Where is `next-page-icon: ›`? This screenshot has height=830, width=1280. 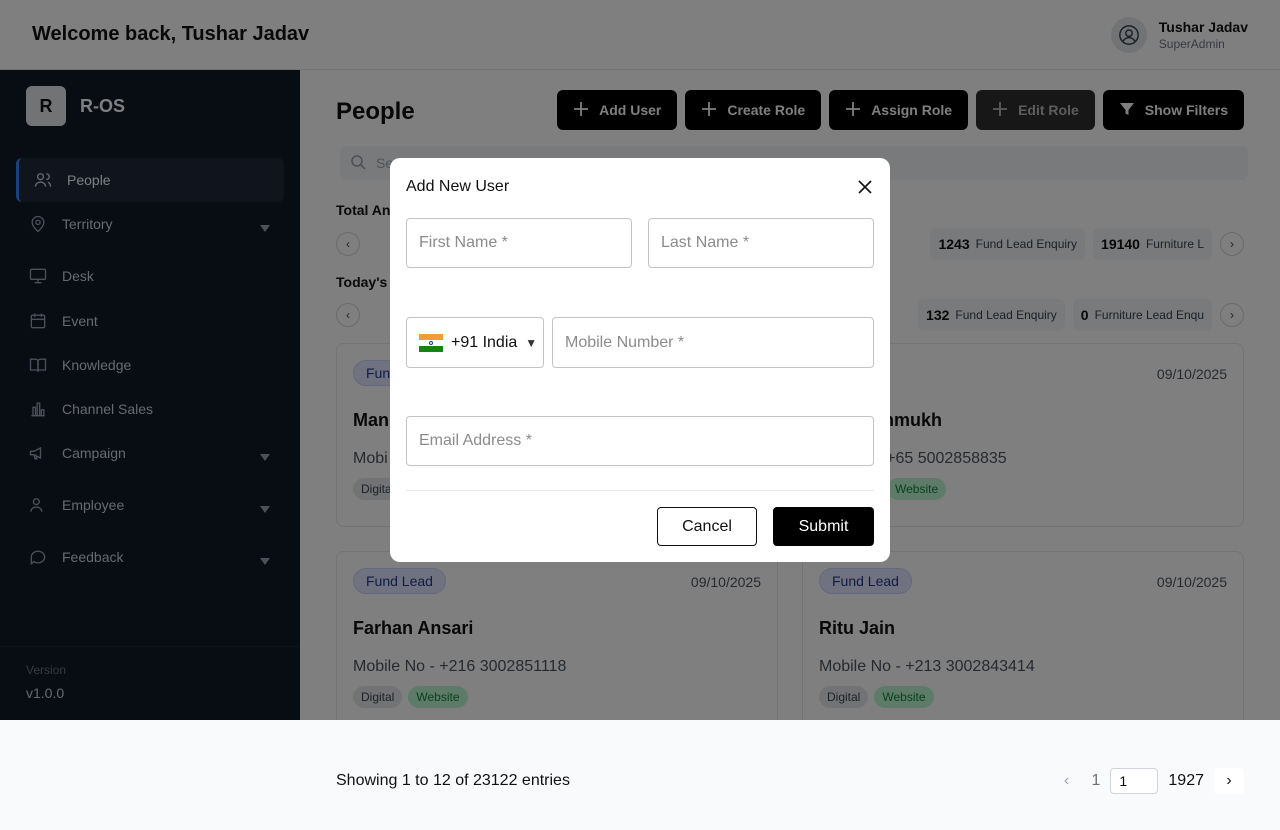 next-page-icon: › is located at coordinates (1229, 781).